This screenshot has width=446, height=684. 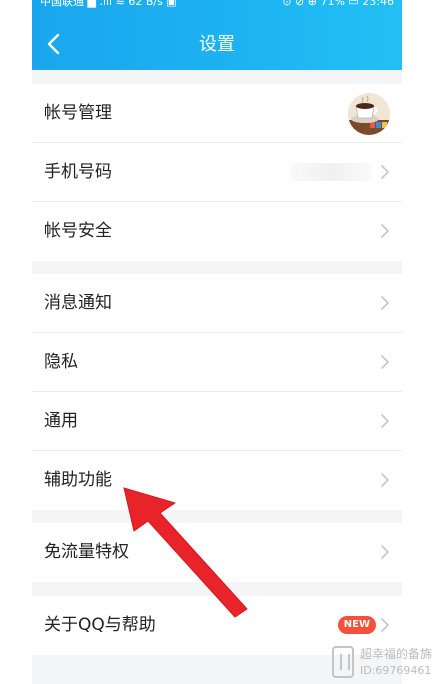 I want to click on row-label: 免流量特权, so click(x=86, y=552).